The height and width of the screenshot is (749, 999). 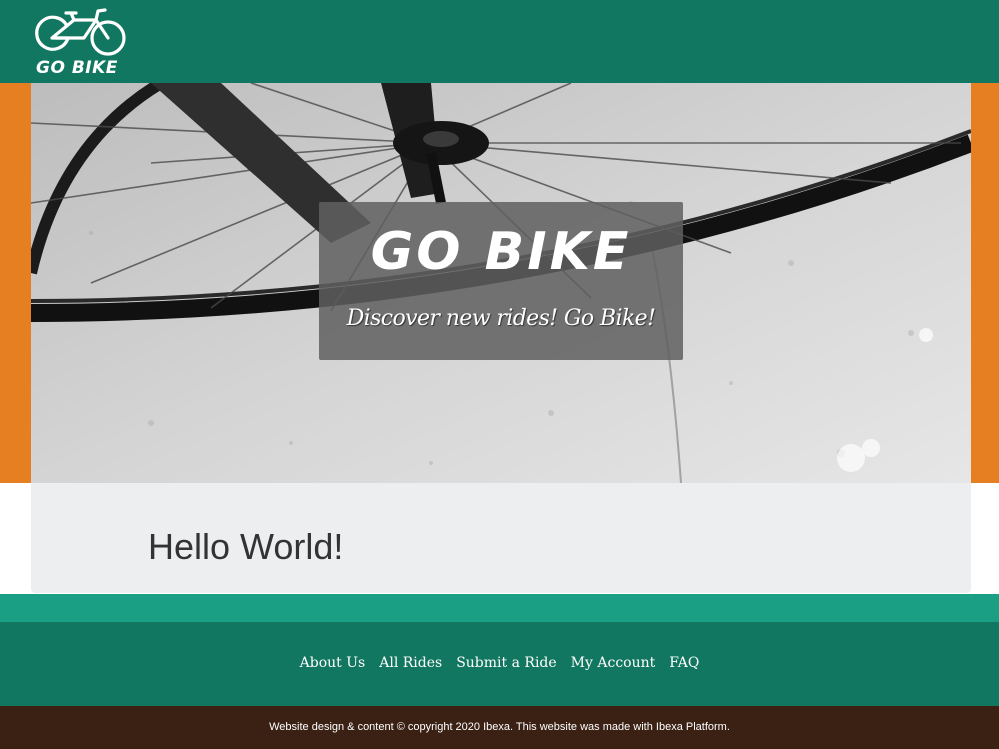 What do you see at coordinates (499, 608) in the screenshot?
I see `footer-divider-strip` at bounding box center [499, 608].